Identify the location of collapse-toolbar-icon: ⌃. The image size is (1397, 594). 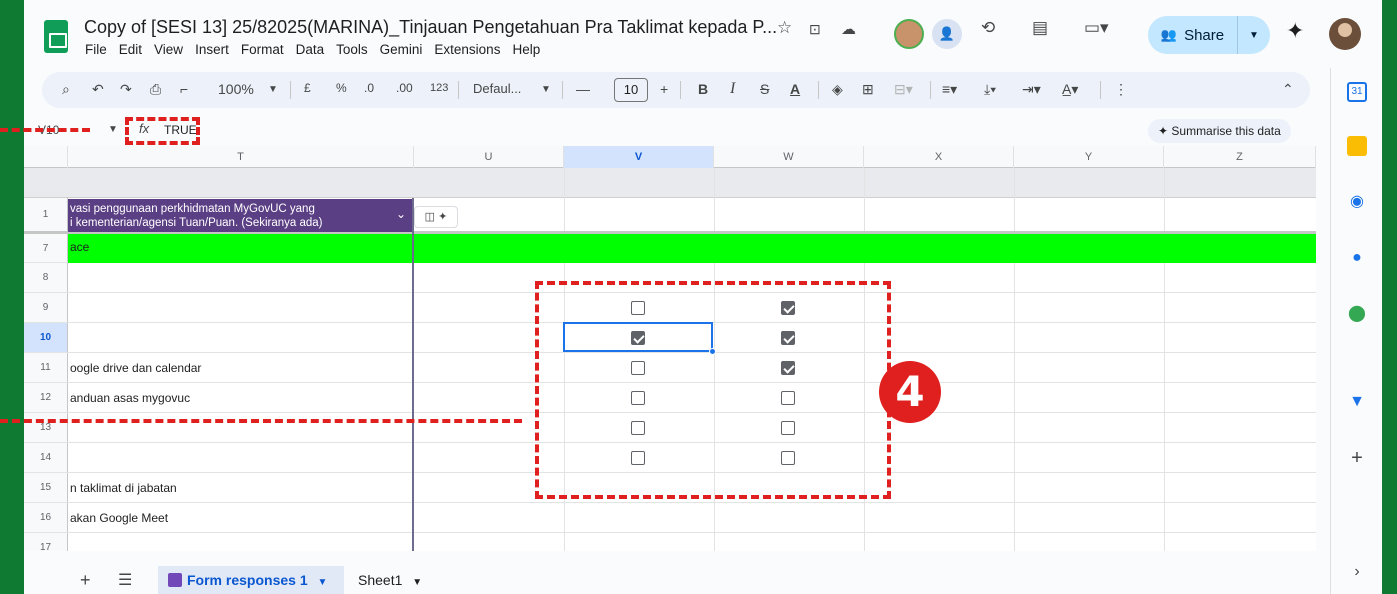
(1288, 89).